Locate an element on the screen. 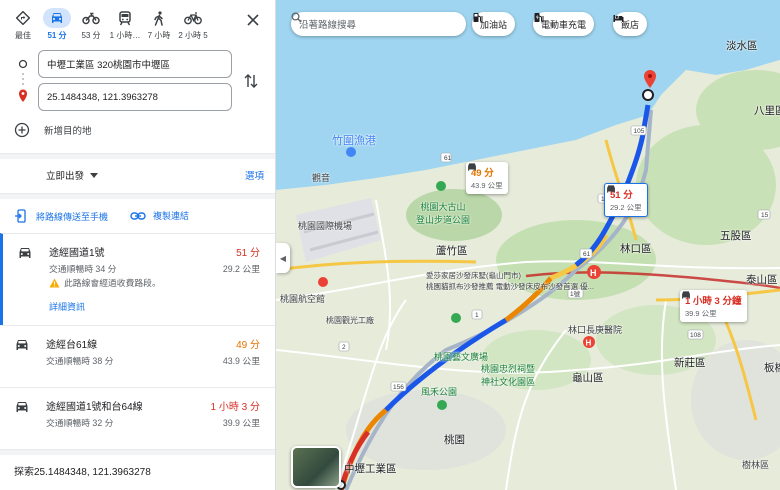 The height and width of the screenshot is (490, 780). route-search-placeholder: 沿著路線搜尋 is located at coordinates (328, 25).